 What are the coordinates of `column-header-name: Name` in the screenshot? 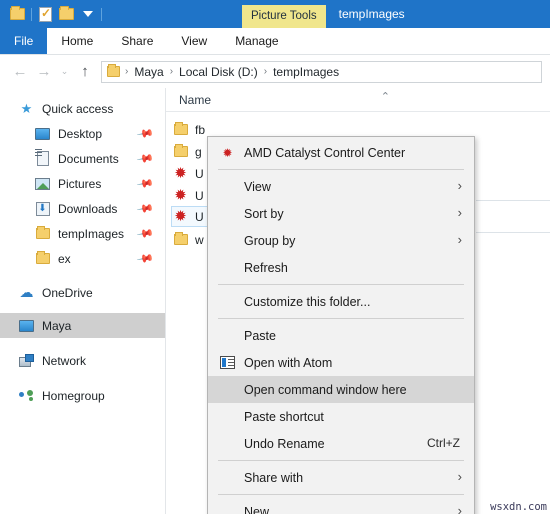 It's located at (188, 100).